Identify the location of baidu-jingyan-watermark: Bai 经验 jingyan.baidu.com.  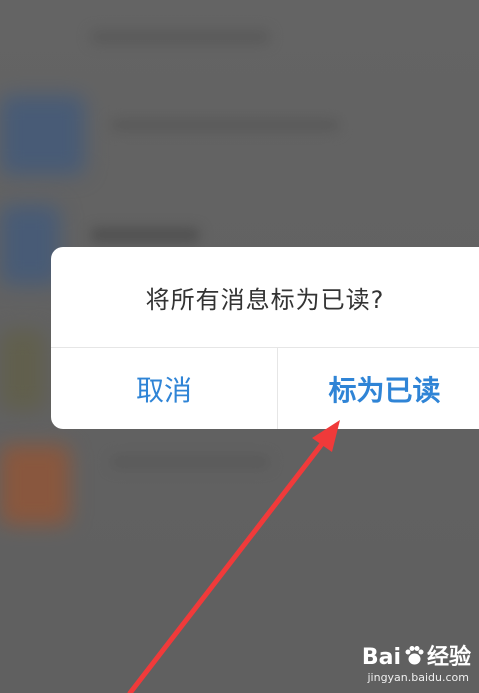
(406, 663).